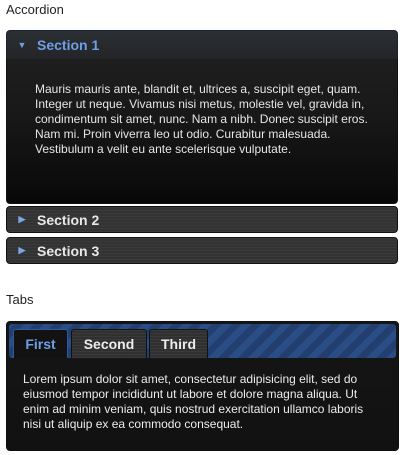  Describe the element at coordinates (202, 219) in the screenshot. I see `accordion-section-2-header: ▶ Section 2` at that location.